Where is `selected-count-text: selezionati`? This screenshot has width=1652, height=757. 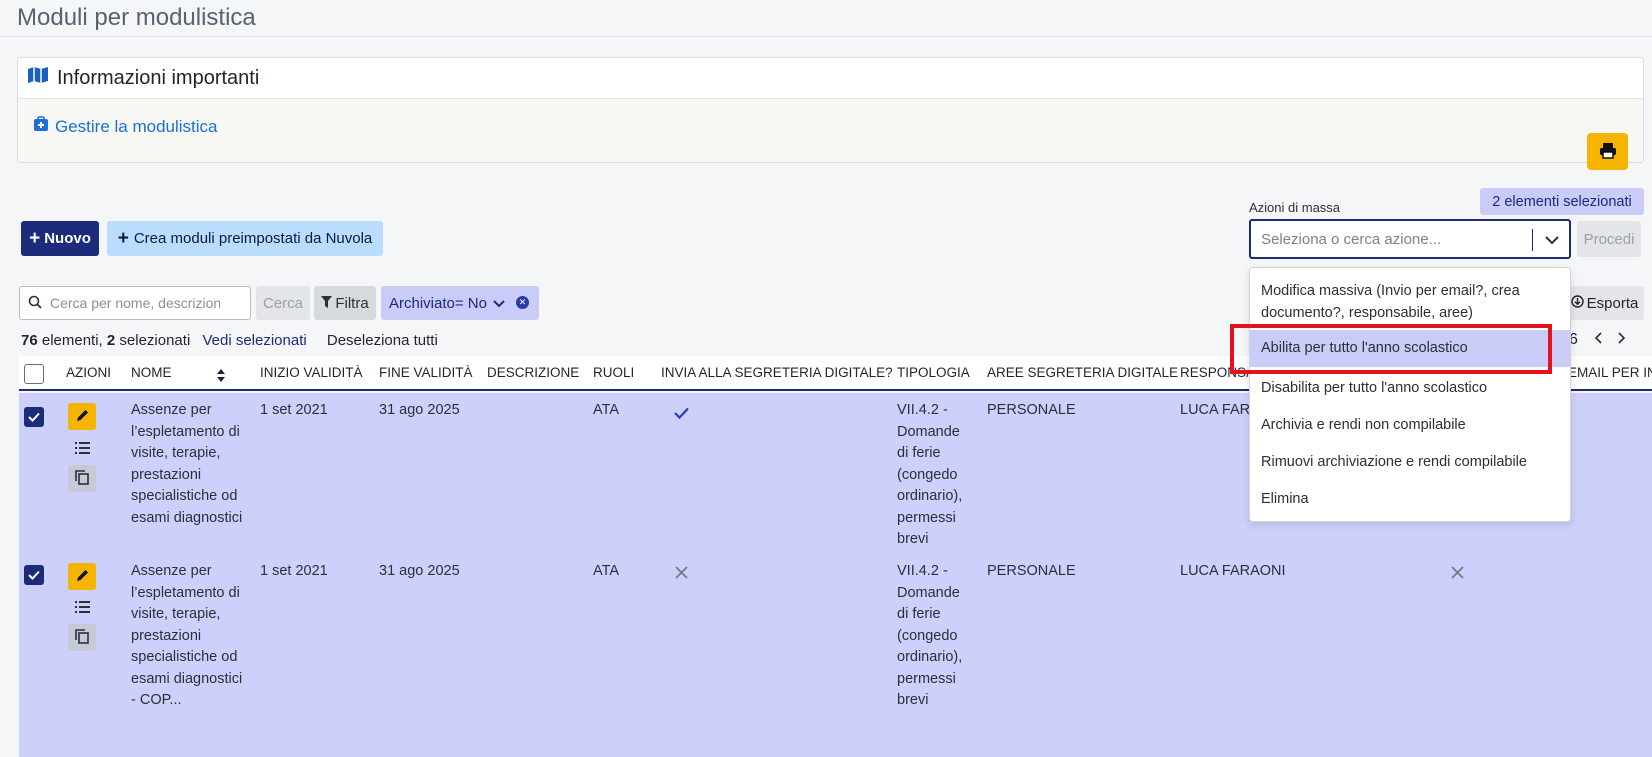 selected-count-text: selezionati is located at coordinates (153, 340).